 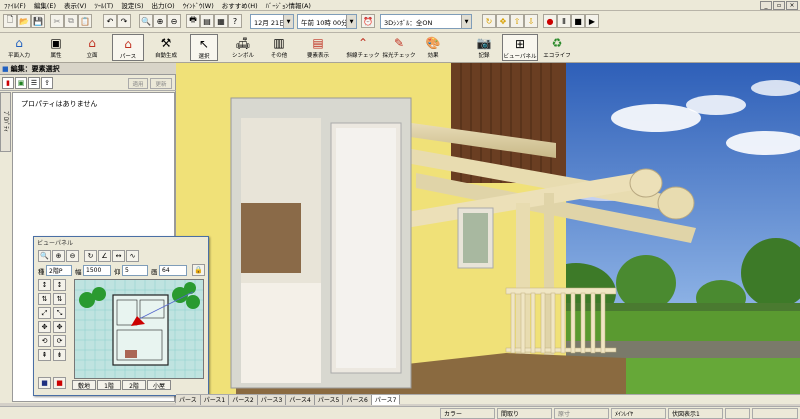 What do you see at coordinates (10, 21) in the screenshot?
I see `new-file-icon: 🗋` at bounding box center [10, 21].